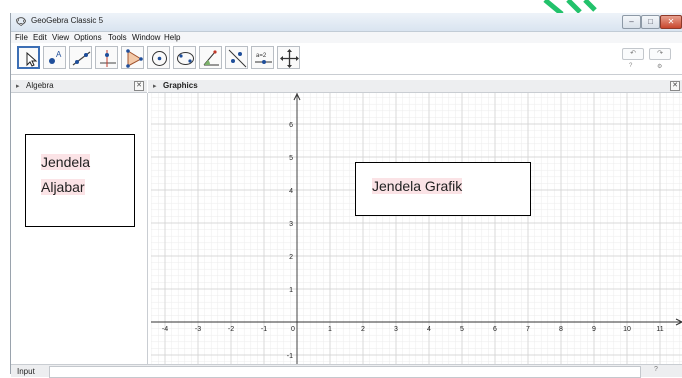 Image resolution: width=682 pixels, height=378 pixels. What do you see at coordinates (346, 22) in the screenshot?
I see `title-bar: GeoGebra Classic 5 – □ ✕` at bounding box center [346, 22].